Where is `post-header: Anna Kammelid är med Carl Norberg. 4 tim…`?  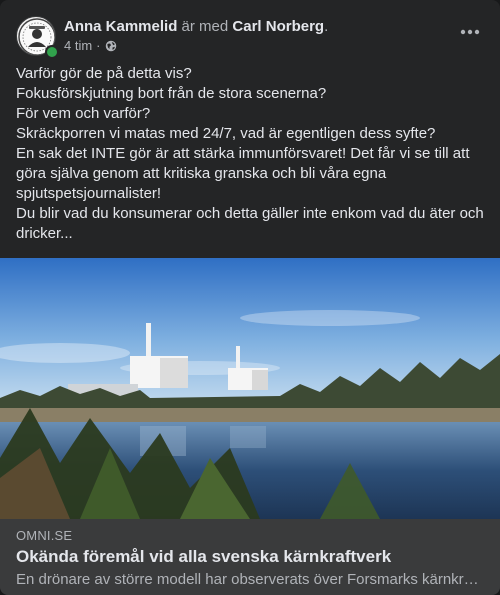 post-header: Anna Kammelid är med Carl Norberg. 4 tim… is located at coordinates (250, 37).